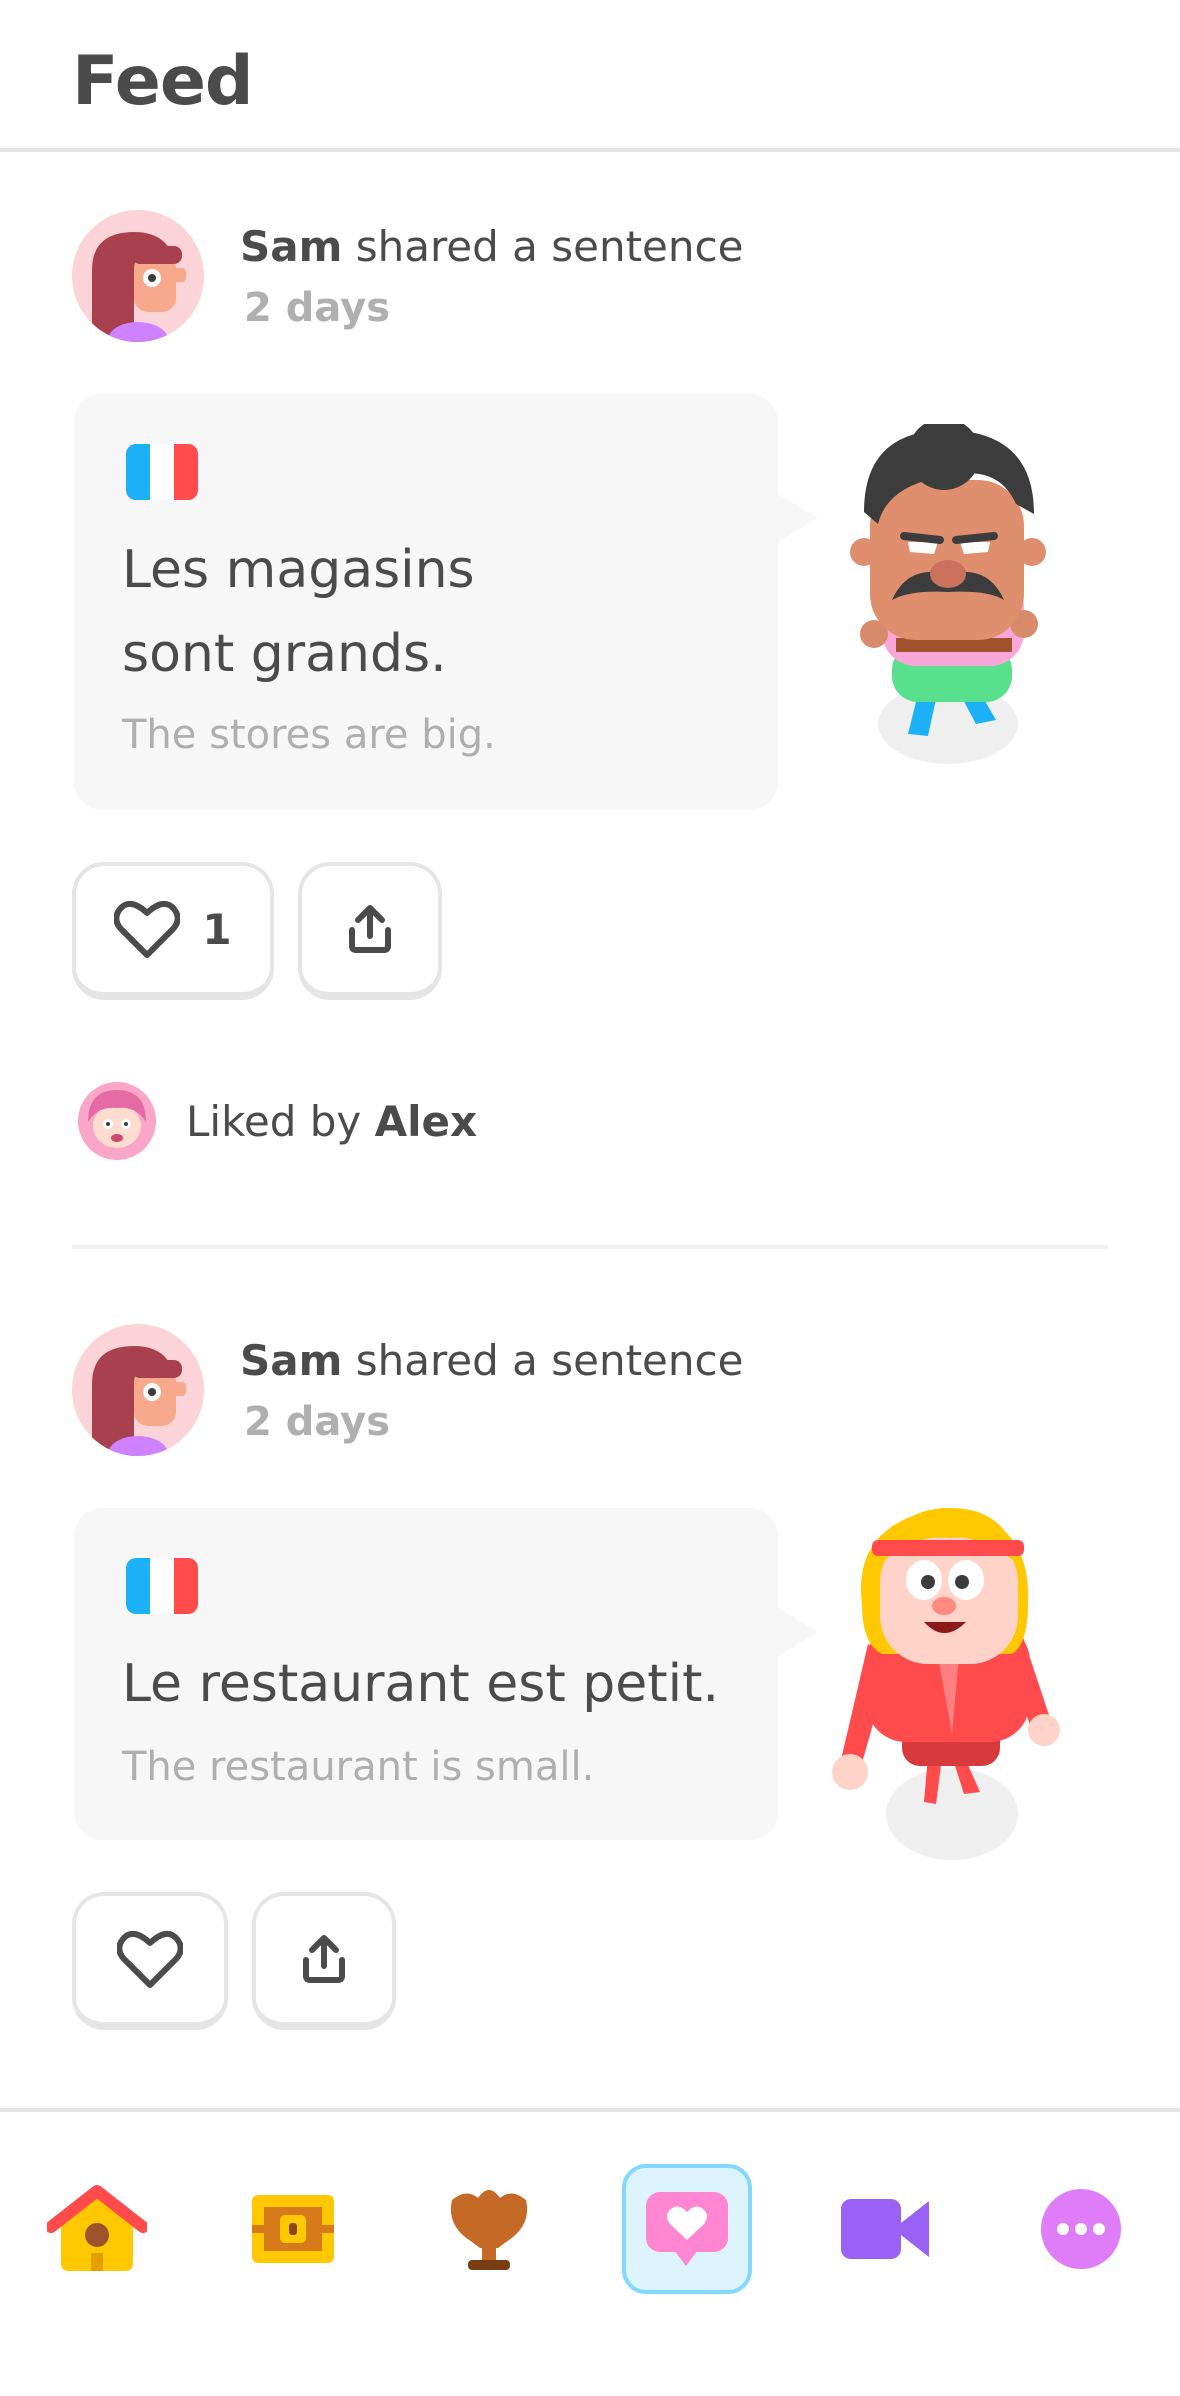 This screenshot has width=1180, height=2396. What do you see at coordinates (358, 1767) in the screenshot?
I see `translation-text: The restaurant is small.` at bounding box center [358, 1767].